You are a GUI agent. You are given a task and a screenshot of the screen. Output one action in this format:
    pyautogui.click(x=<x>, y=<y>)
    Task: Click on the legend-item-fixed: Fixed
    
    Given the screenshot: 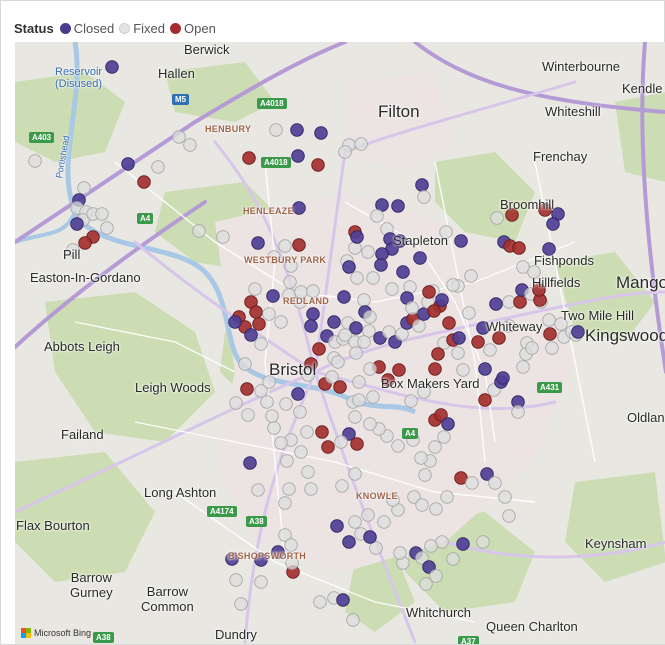 What is the action you would take?
    pyautogui.click(x=142, y=28)
    